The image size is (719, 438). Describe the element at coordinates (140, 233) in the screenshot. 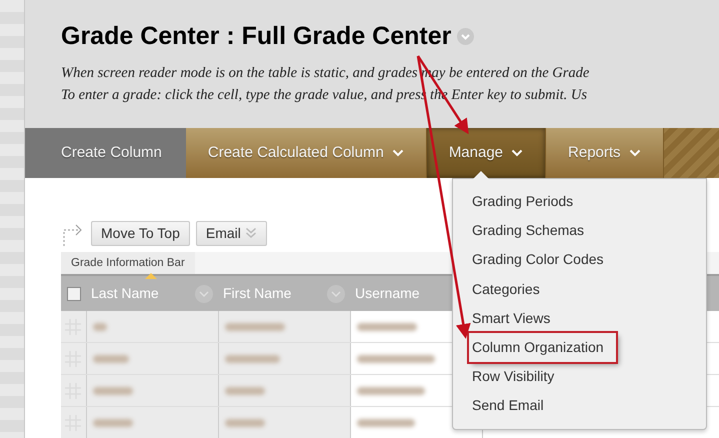

I see `toolbar-button: Move To Top` at that location.